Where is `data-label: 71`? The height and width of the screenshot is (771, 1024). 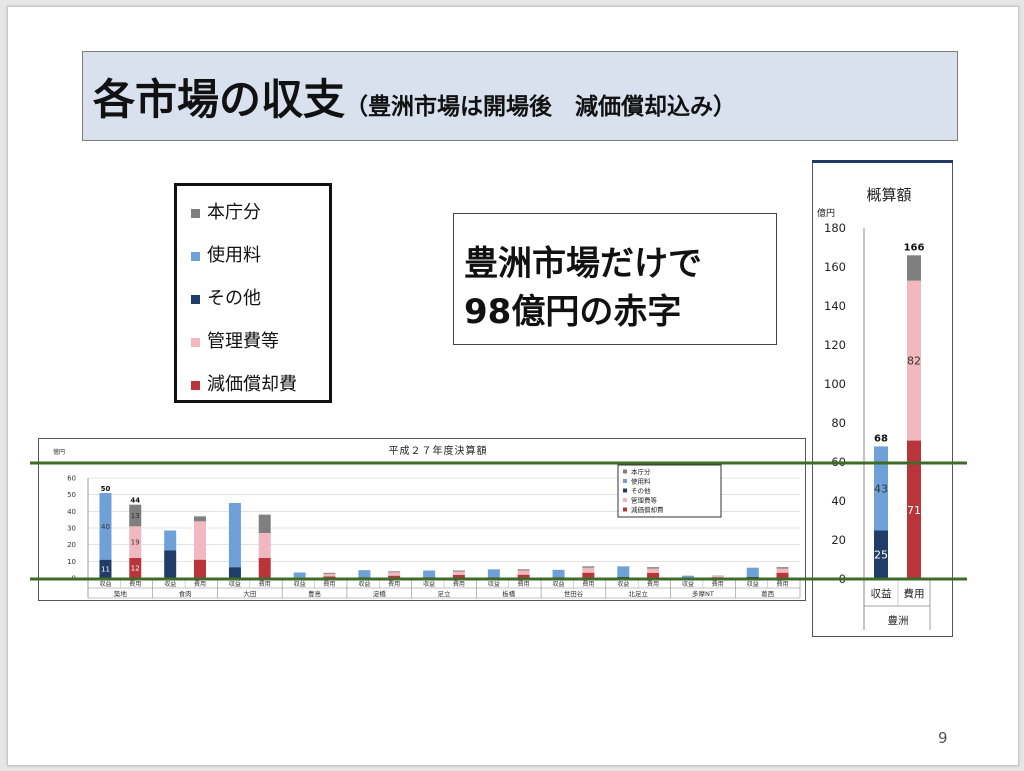
data-label: 71 is located at coordinates (914, 510).